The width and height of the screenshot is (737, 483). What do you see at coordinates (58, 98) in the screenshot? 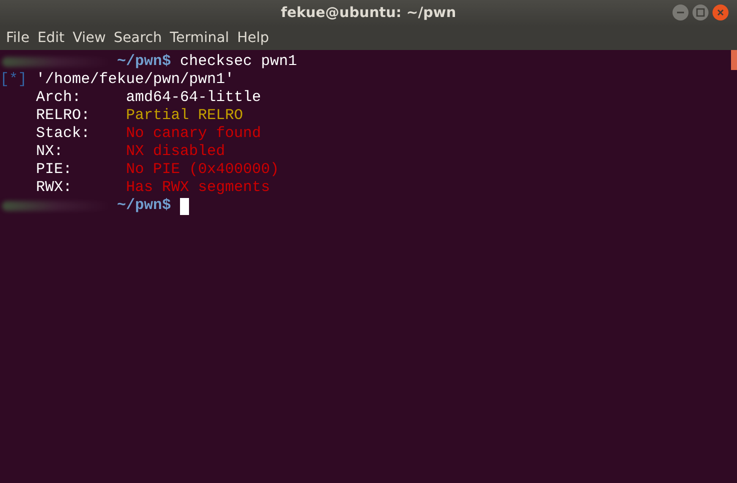
I see `terminal-text: Arch:` at bounding box center [58, 98].